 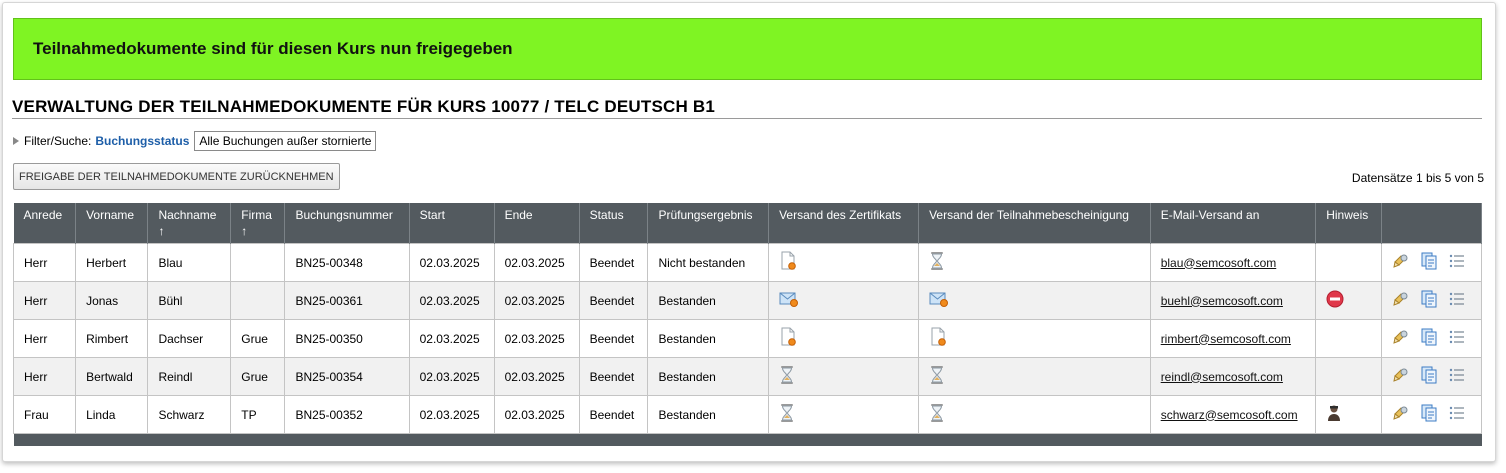 What do you see at coordinates (189, 376) in the screenshot?
I see `cell-nachname: Reindl` at bounding box center [189, 376].